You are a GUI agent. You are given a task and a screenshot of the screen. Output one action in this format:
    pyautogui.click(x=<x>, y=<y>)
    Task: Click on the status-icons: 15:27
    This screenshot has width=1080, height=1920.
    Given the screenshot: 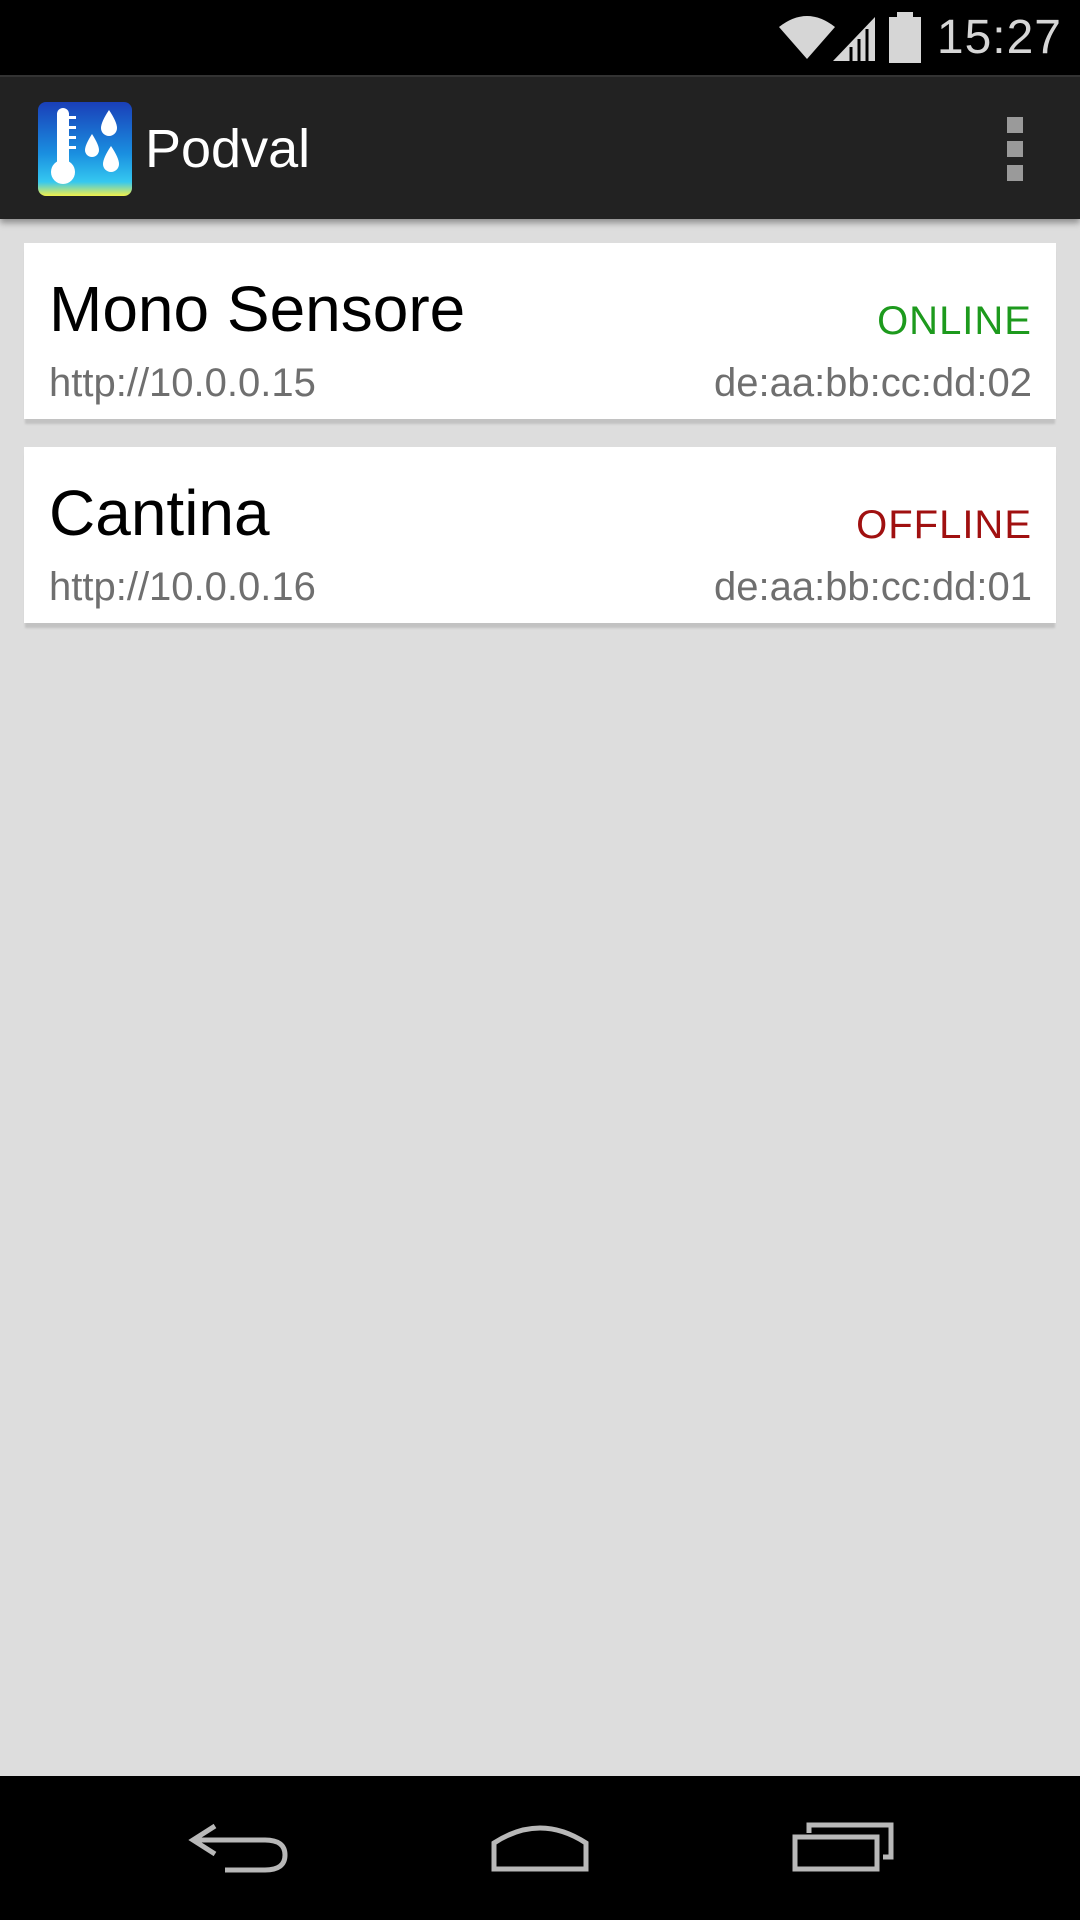 What is the action you would take?
    pyautogui.click(x=919, y=37)
    